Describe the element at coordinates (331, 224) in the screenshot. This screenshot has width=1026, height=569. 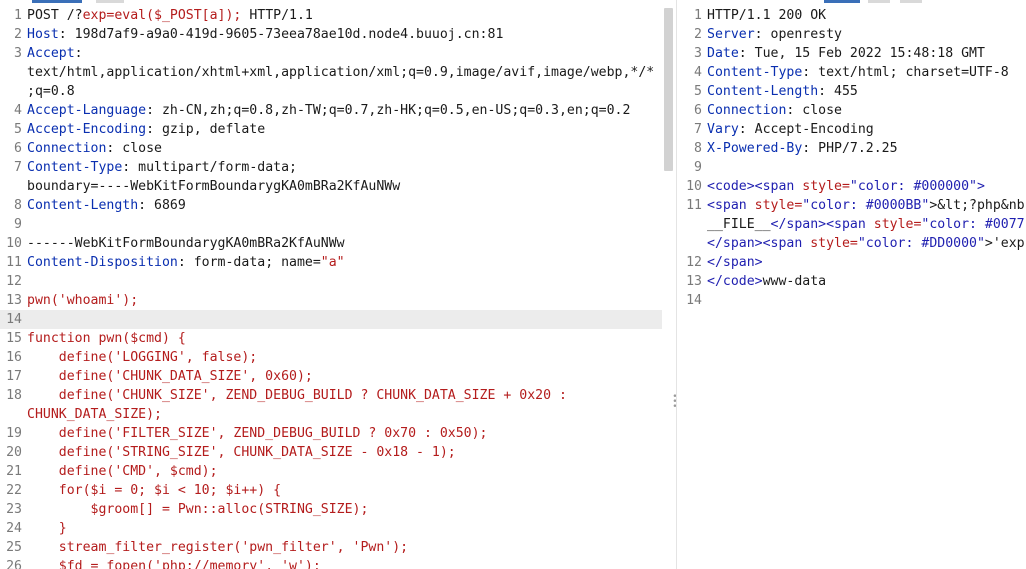
I see `request-line: 9` at that location.